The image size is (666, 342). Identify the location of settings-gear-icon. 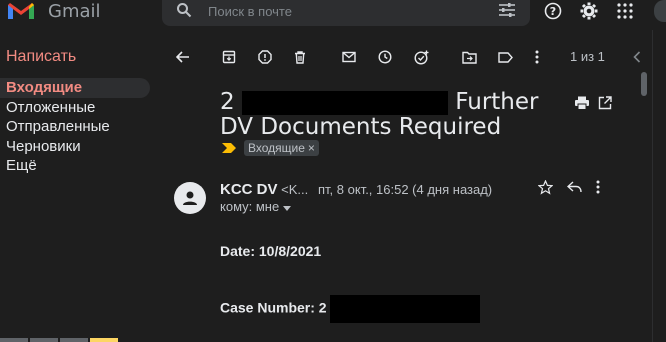
(589, 11).